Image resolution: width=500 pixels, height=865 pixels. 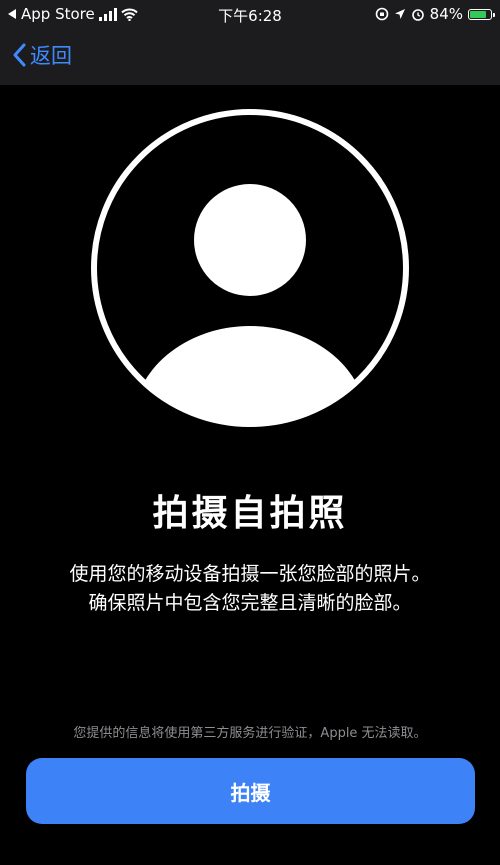 What do you see at coordinates (250, 574) in the screenshot?
I see `description-line-1: 使用您的移动设备拍摄一张您脸部的照片。` at bounding box center [250, 574].